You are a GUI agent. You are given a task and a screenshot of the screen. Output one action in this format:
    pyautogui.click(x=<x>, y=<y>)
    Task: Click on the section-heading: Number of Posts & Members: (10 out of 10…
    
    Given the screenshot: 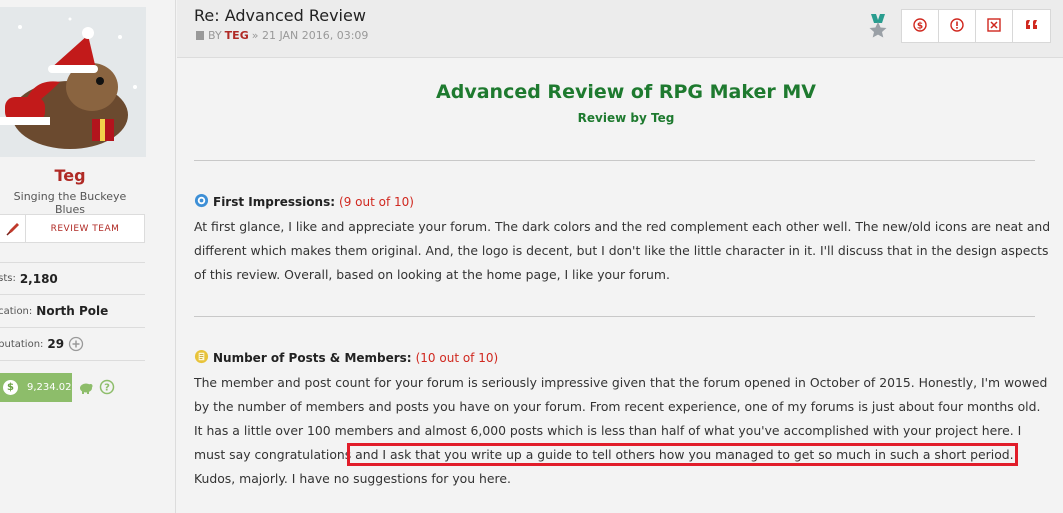 What is the action you would take?
    pyautogui.click(x=346, y=358)
    